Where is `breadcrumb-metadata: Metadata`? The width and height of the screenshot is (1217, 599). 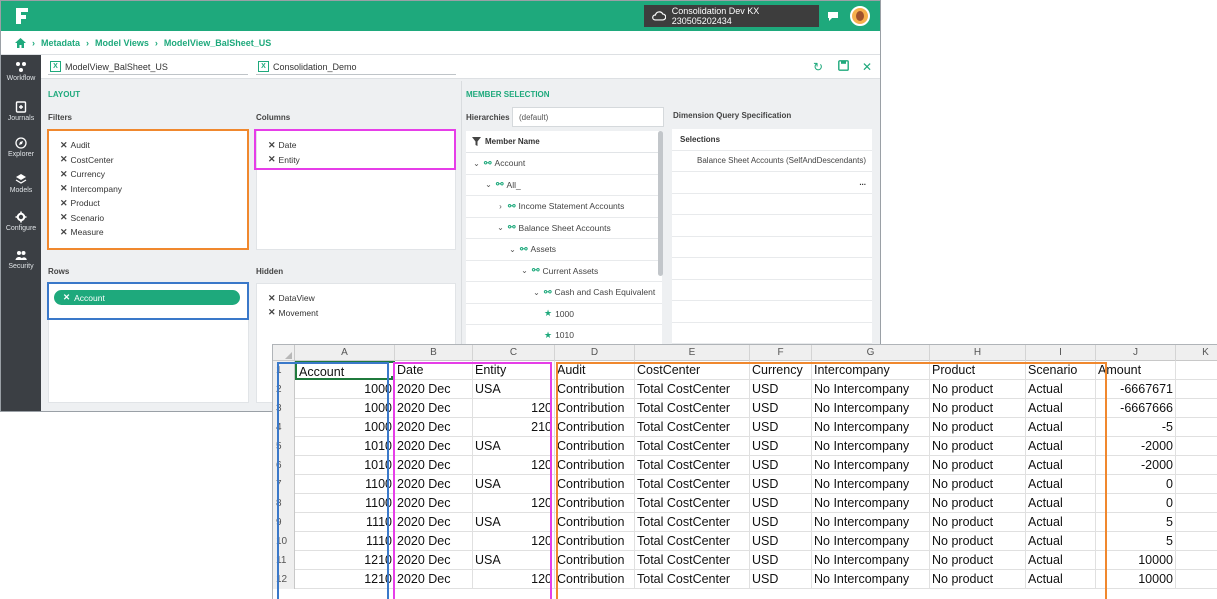 breadcrumb-metadata: Metadata is located at coordinates (60, 43).